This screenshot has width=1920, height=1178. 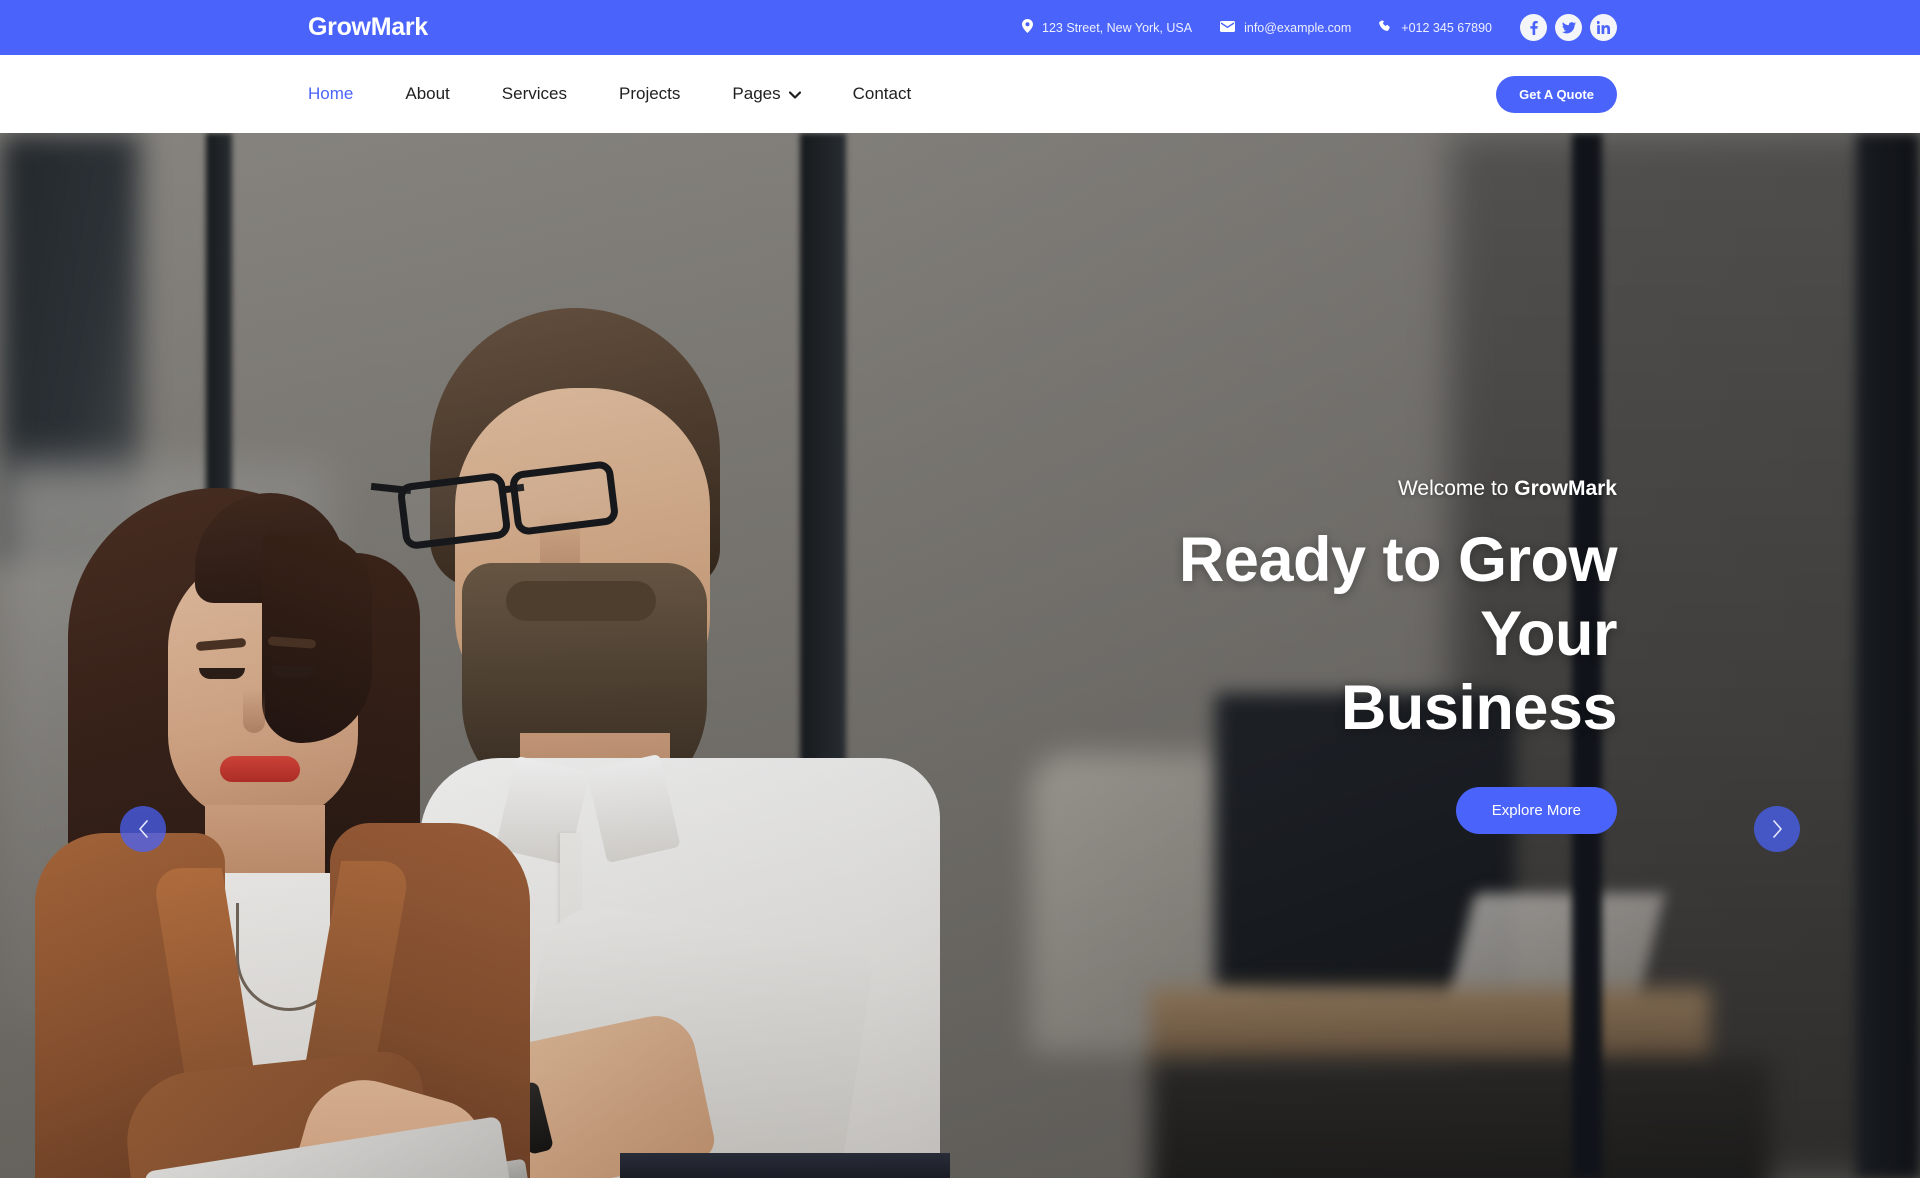 I want to click on nav-item-services: Services, so click(x=534, y=94).